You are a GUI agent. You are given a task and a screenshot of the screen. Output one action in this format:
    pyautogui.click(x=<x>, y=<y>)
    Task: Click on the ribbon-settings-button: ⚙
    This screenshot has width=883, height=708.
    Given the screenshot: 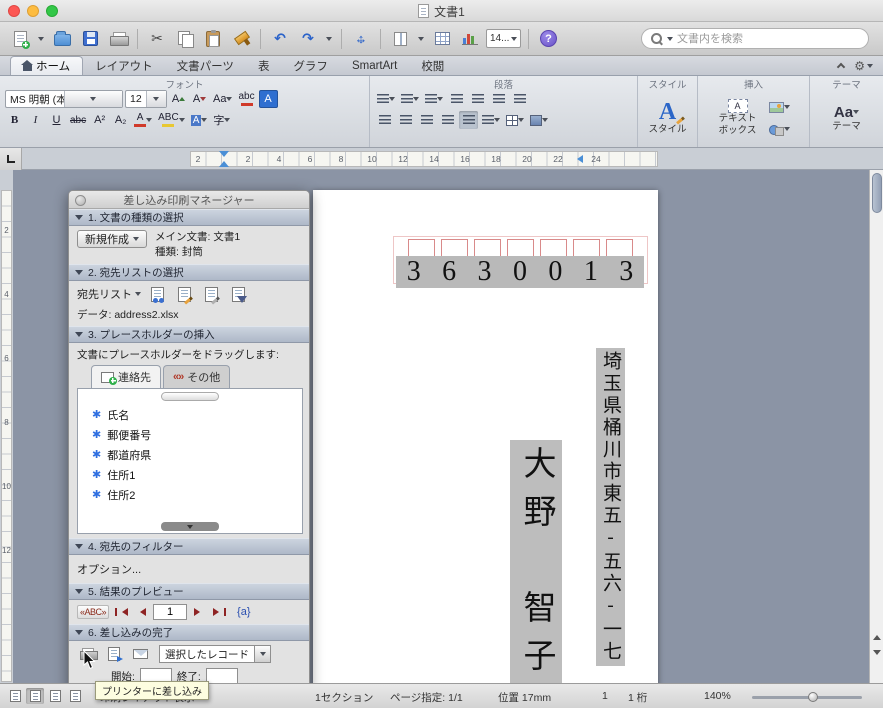 What is the action you would take?
    pyautogui.click(x=863, y=66)
    